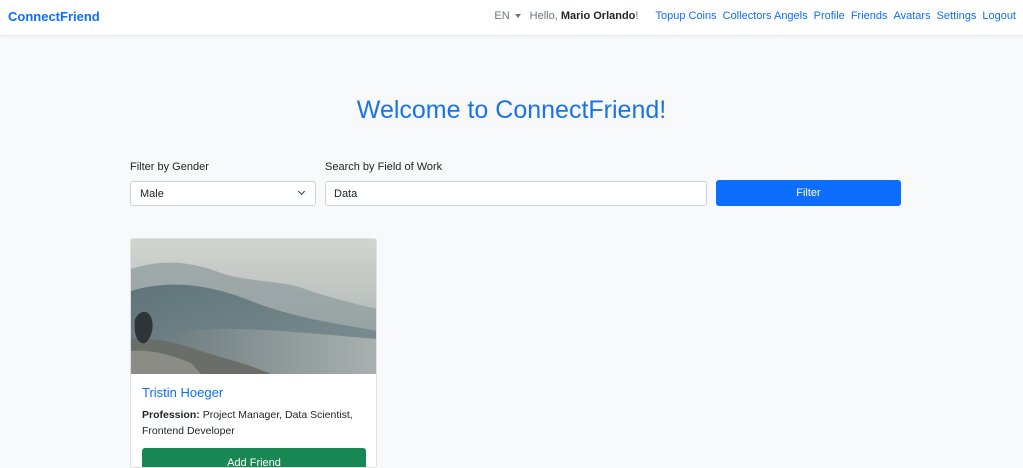 This screenshot has height=468, width=1023. Describe the element at coordinates (254, 457) in the screenshot. I see `add-friend-button: Add Friend` at that location.